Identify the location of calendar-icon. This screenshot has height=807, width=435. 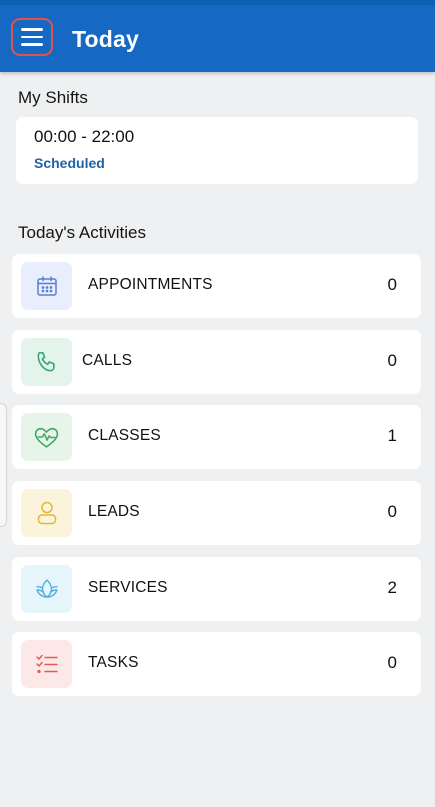
(46, 286).